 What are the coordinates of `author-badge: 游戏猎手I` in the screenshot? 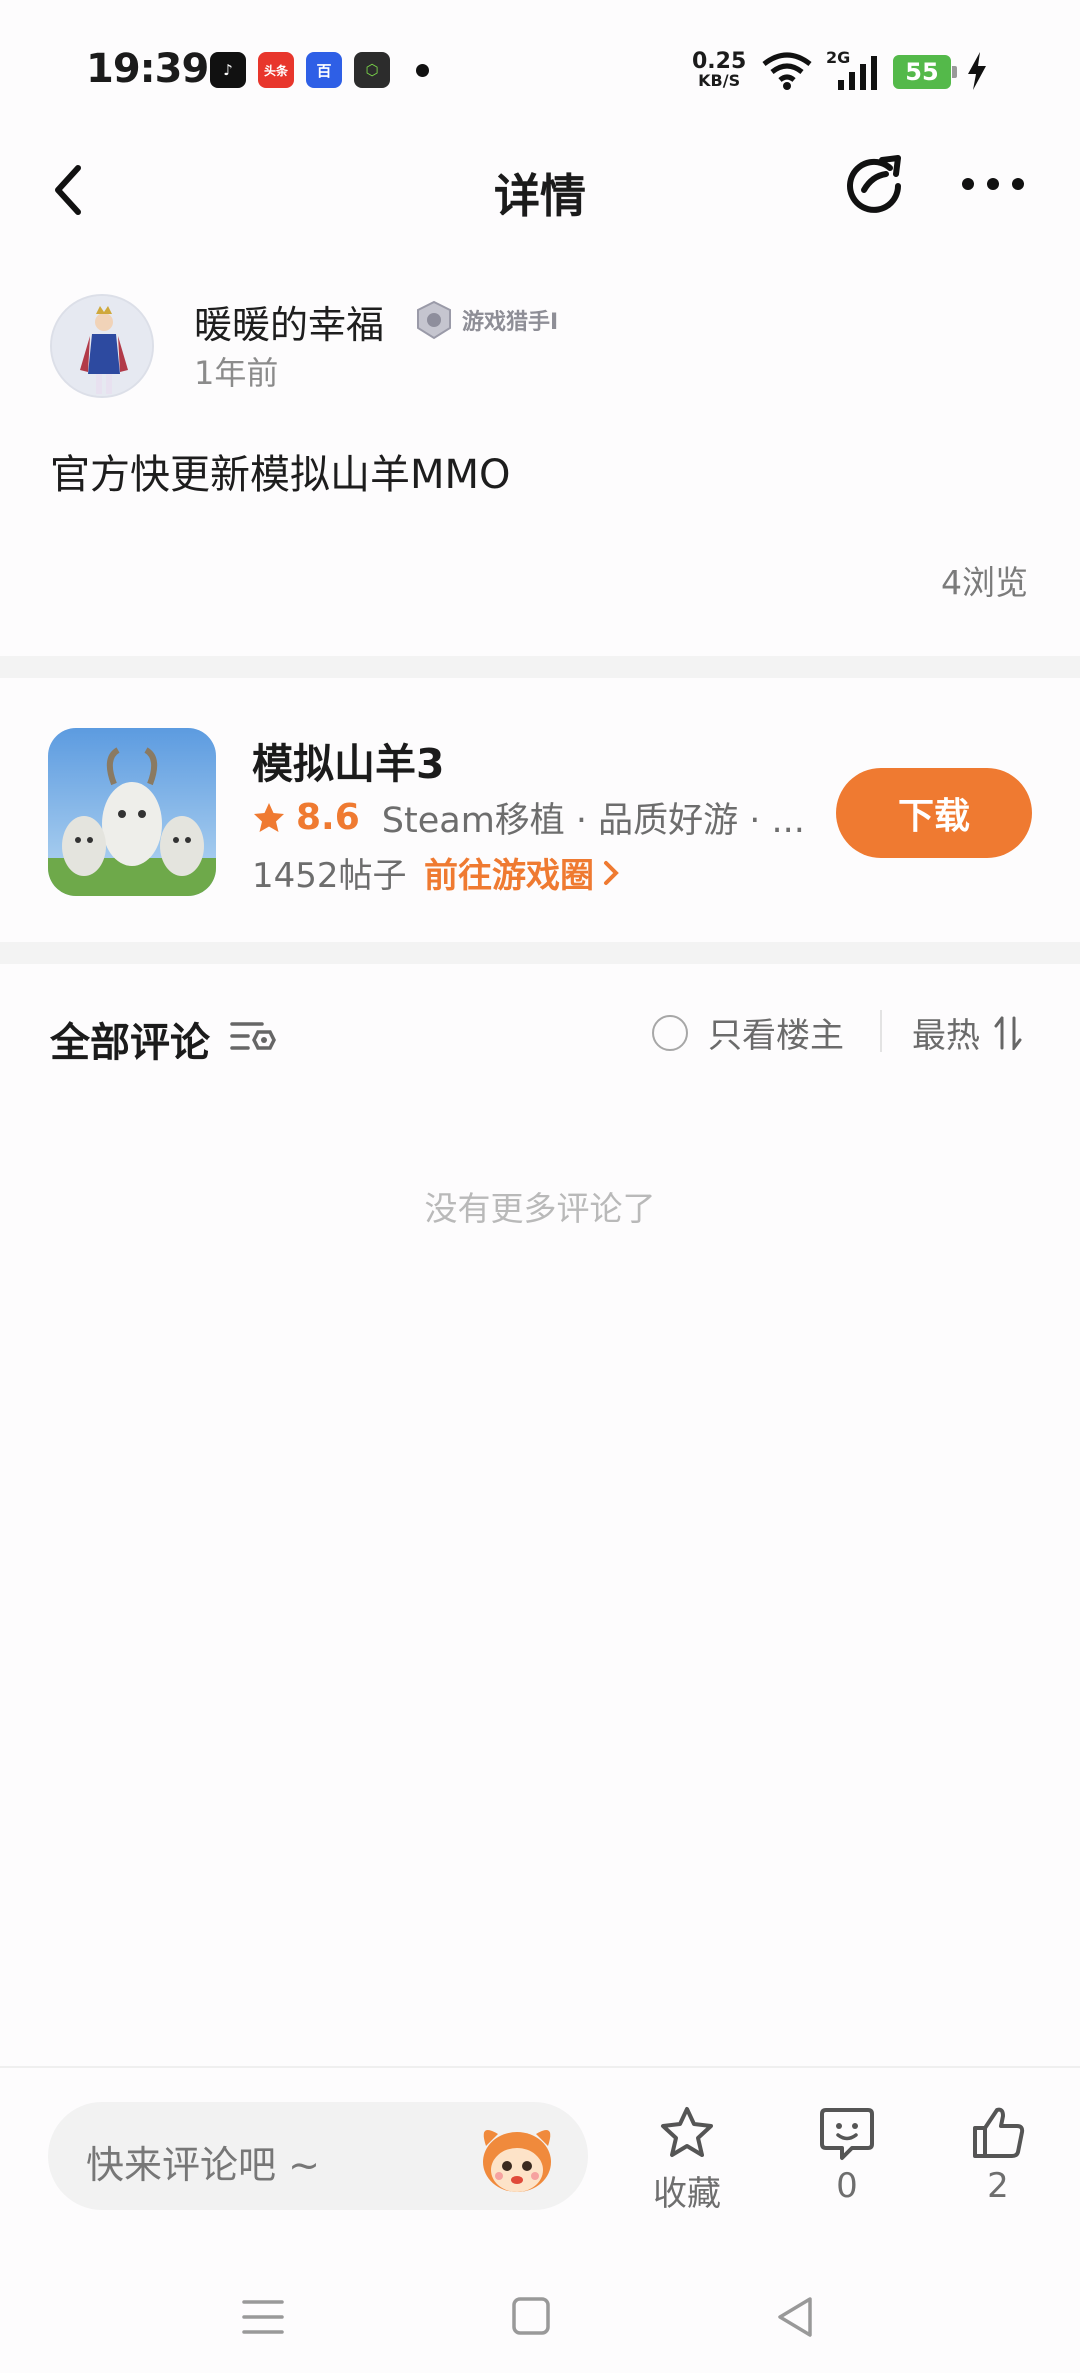 It's located at (486, 320).